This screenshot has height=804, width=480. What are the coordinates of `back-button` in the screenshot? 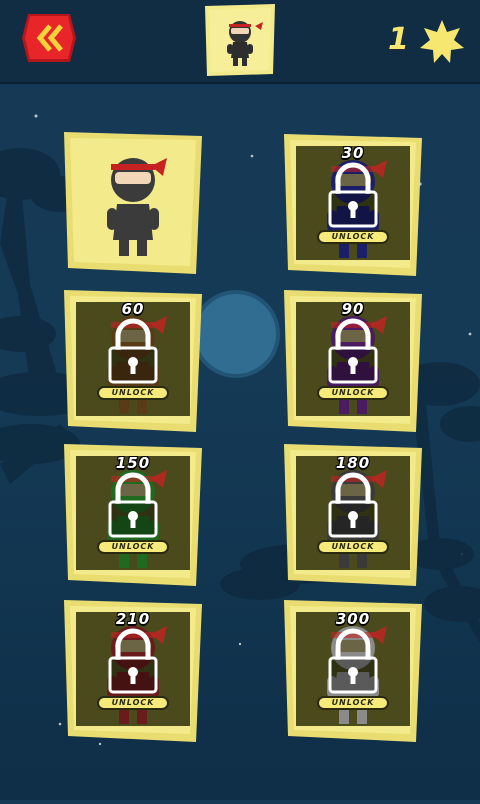 It's located at (49, 38).